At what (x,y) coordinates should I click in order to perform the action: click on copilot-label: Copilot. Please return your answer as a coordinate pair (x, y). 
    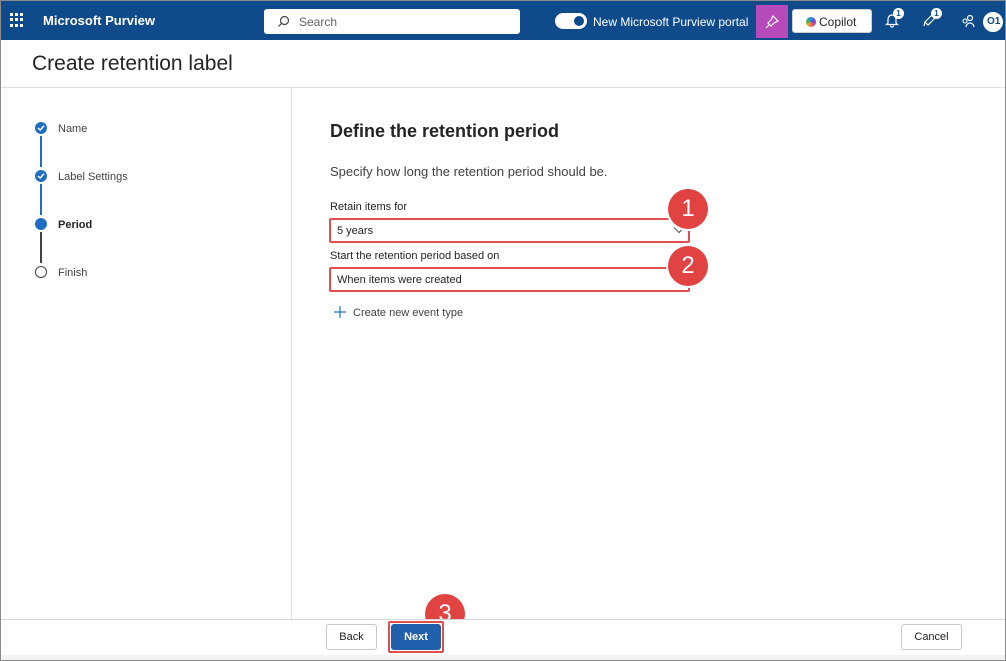
    Looking at the image, I should click on (838, 22).